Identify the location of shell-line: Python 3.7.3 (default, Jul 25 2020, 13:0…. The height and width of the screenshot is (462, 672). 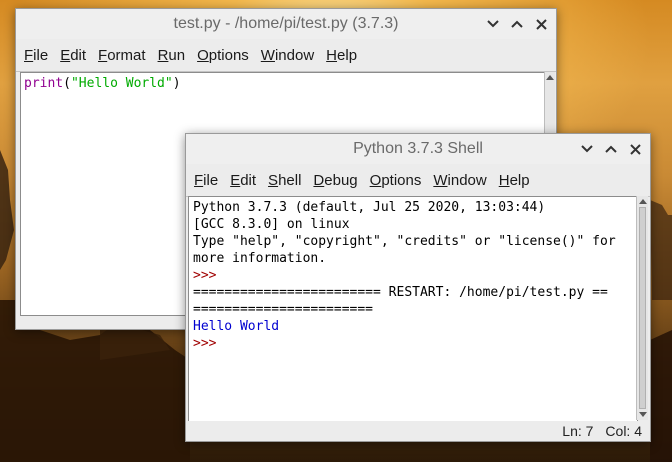
(369, 207).